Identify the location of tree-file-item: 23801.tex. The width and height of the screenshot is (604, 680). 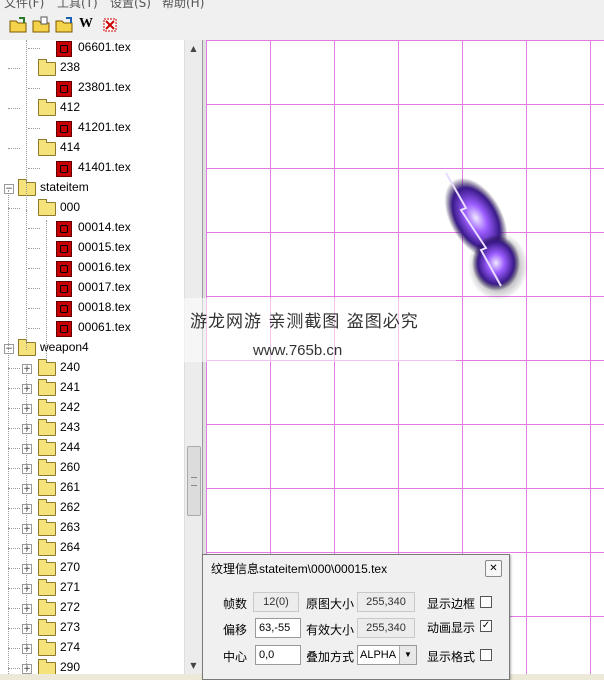
(92, 89).